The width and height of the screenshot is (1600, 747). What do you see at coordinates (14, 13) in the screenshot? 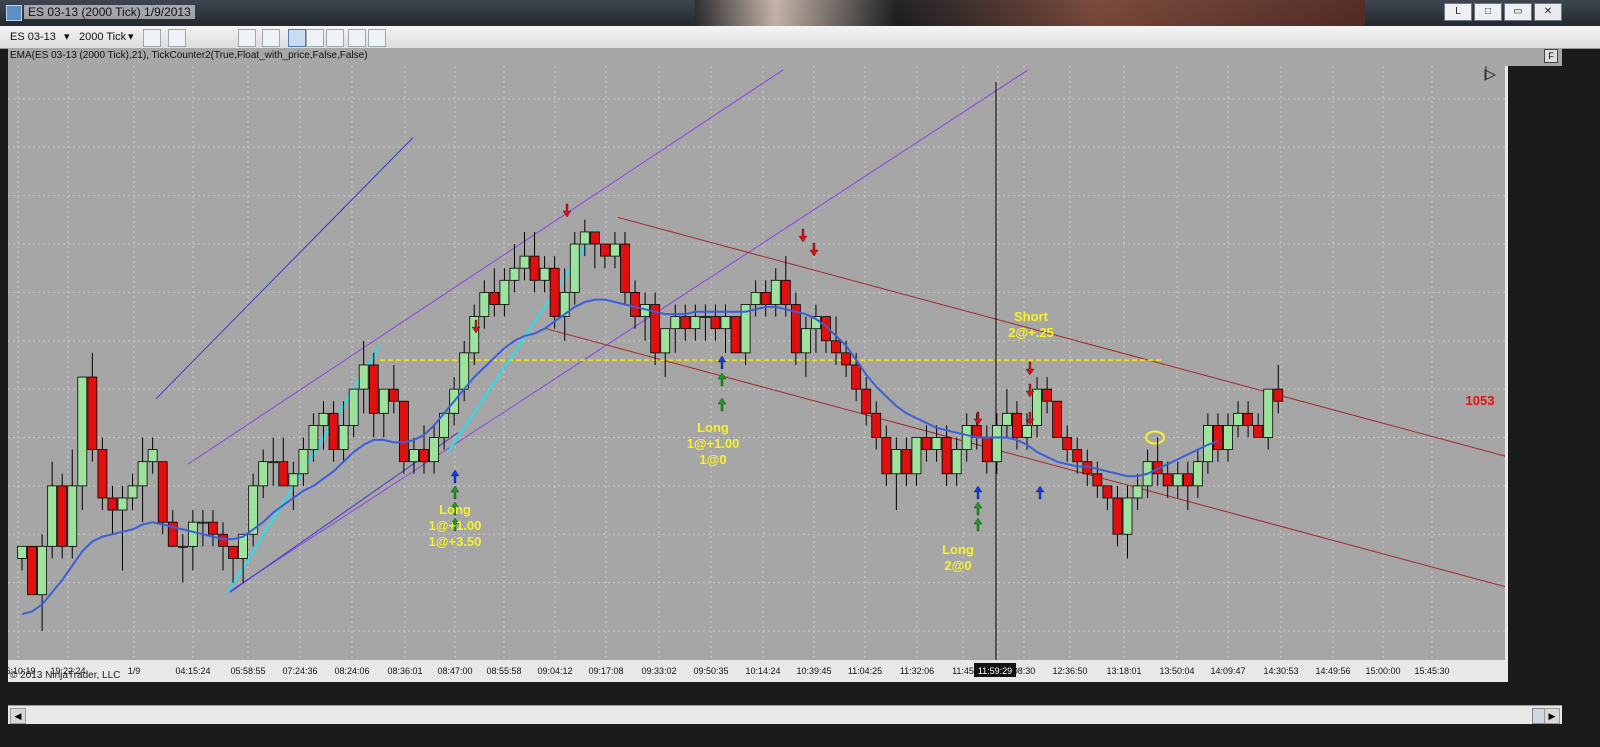
I see `app-icon` at bounding box center [14, 13].